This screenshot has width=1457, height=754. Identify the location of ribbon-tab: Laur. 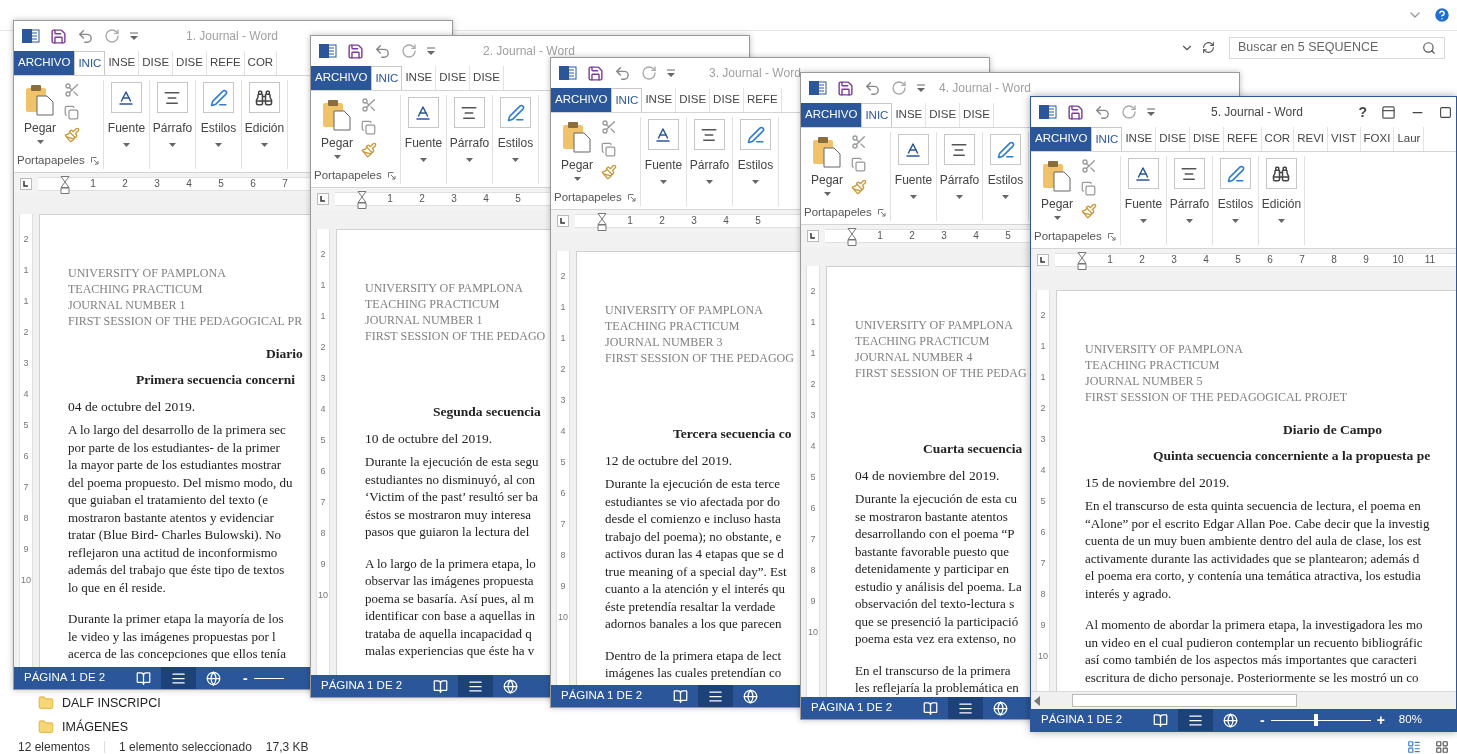
(1409, 139).